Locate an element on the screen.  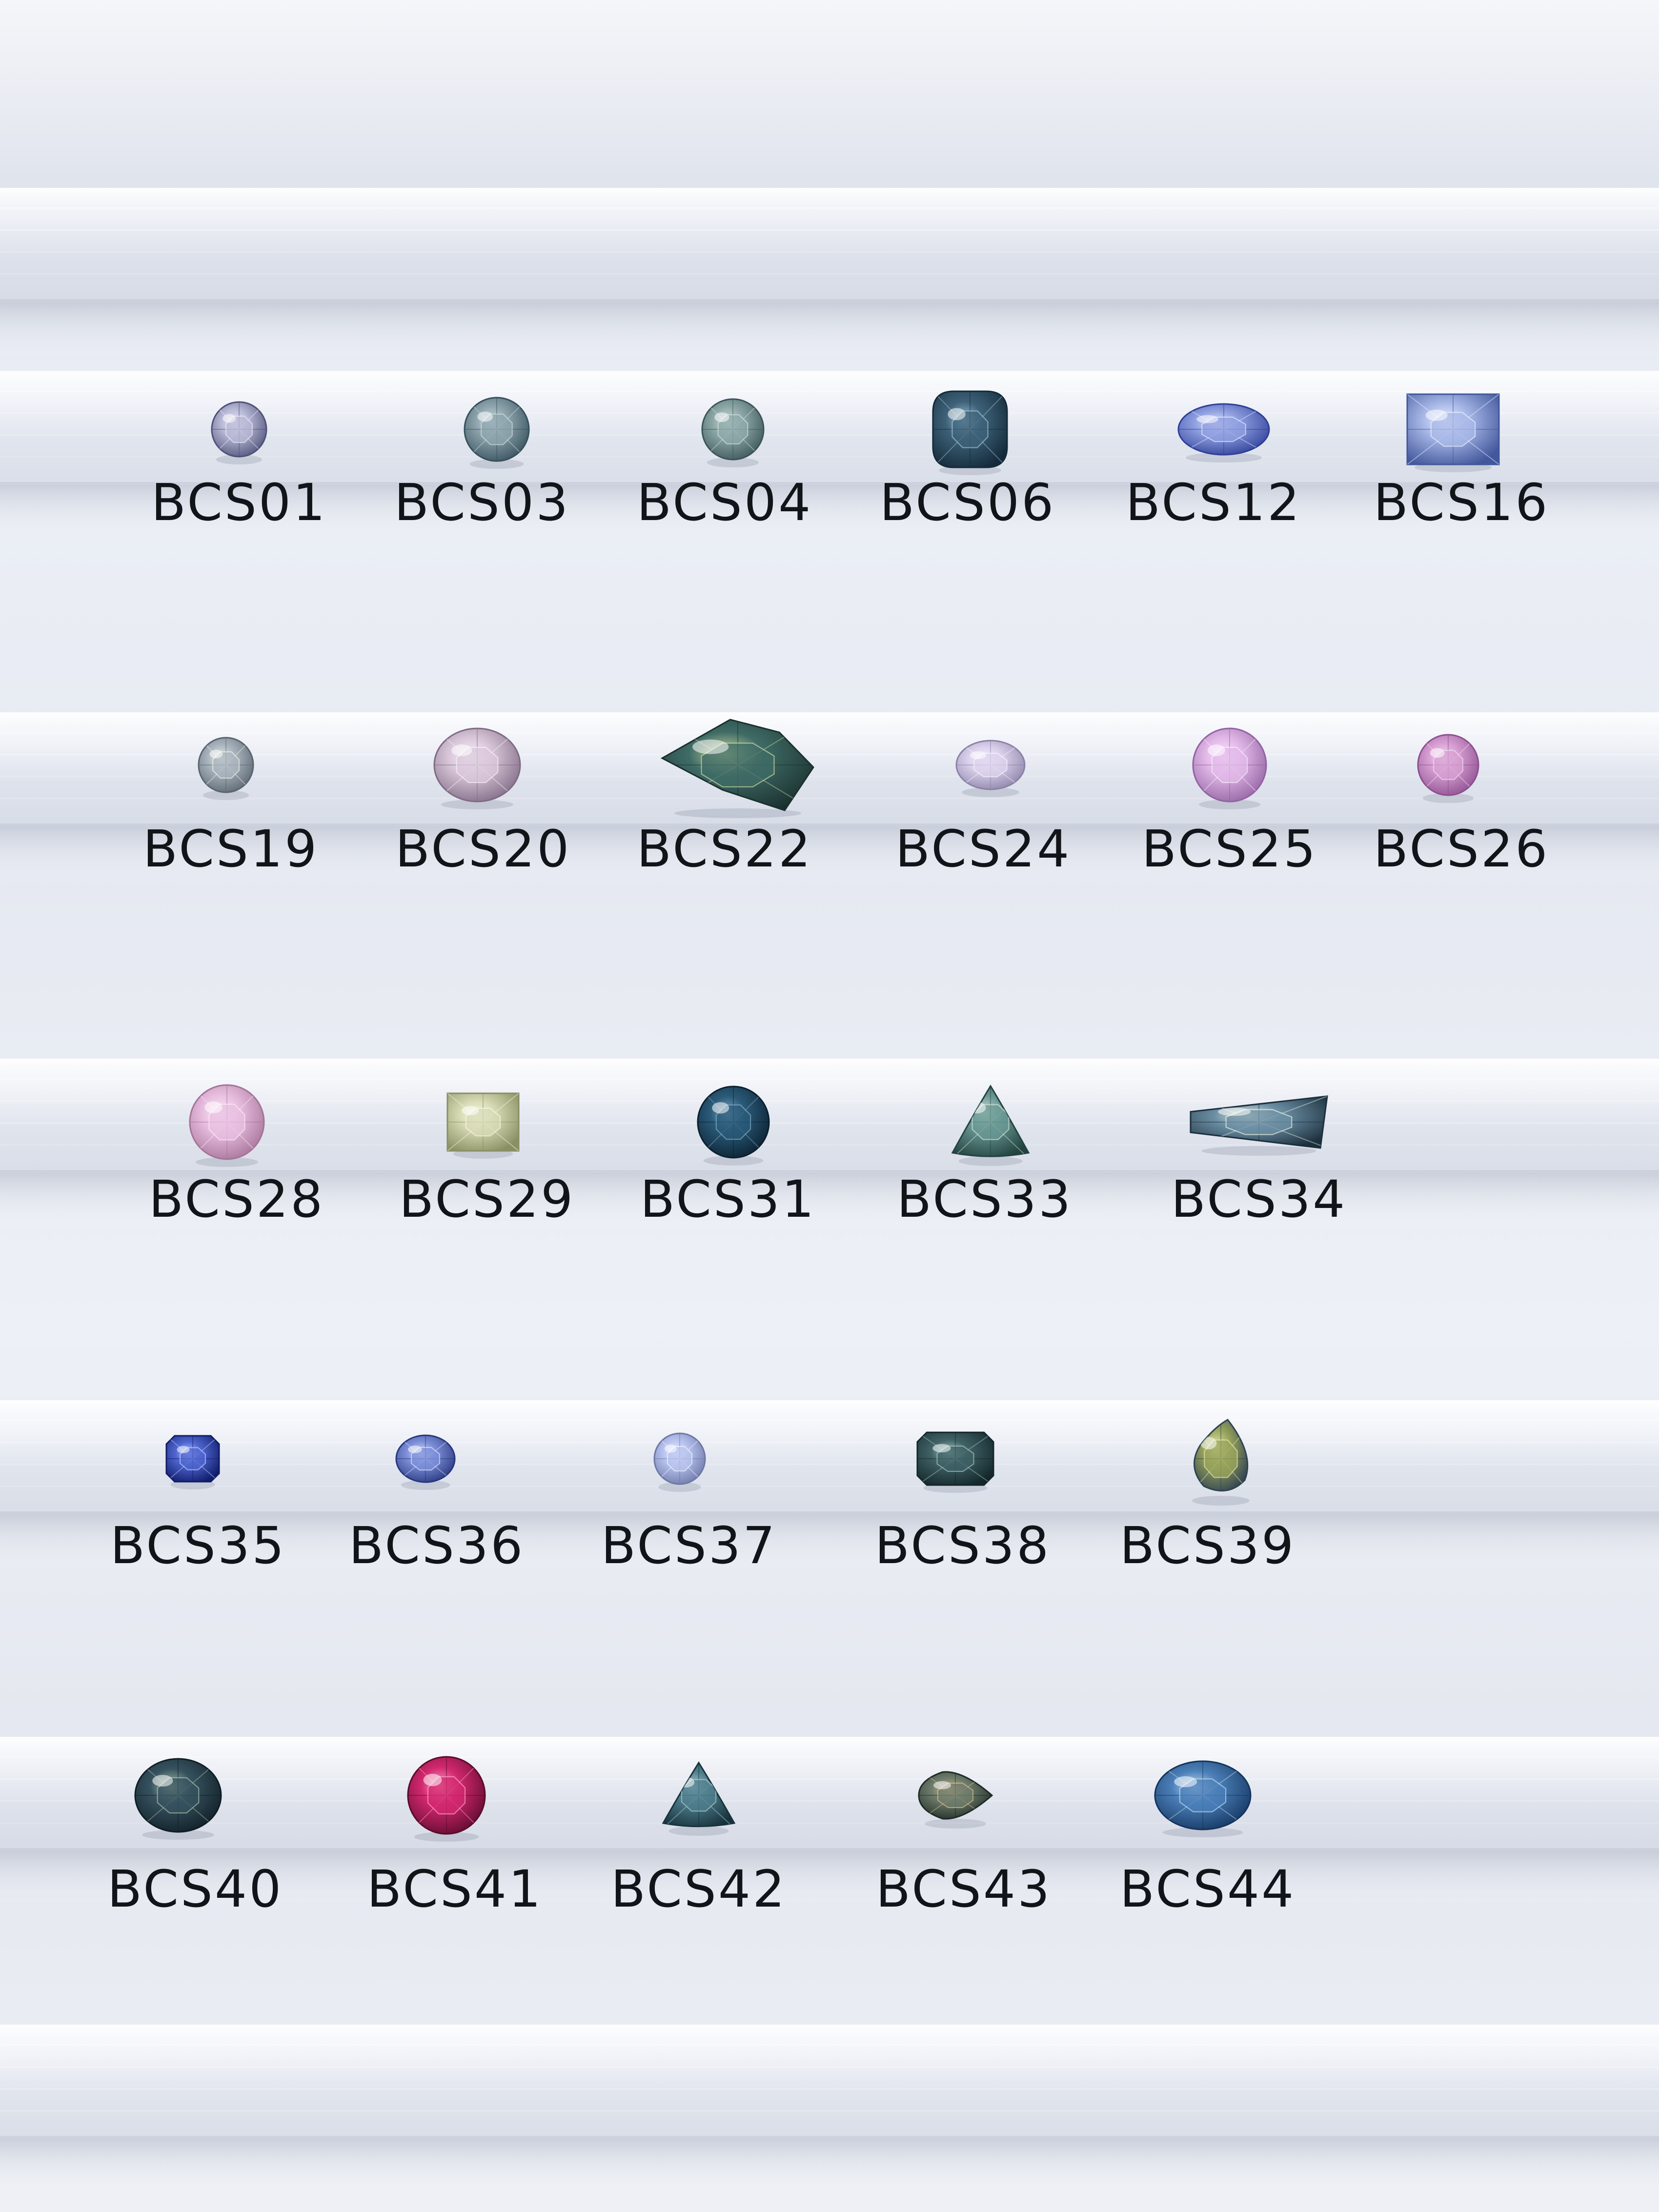
gem-code-label: BCS39 is located at coordinates (1207, 1546).